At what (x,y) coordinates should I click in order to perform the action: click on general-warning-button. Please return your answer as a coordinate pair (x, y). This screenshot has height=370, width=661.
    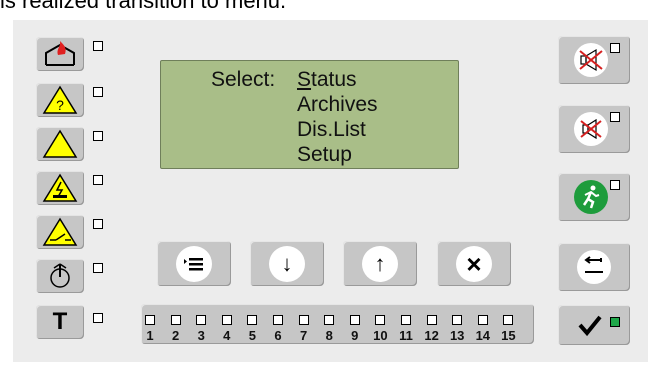
    Looking at the image, I should click on (60, 144).